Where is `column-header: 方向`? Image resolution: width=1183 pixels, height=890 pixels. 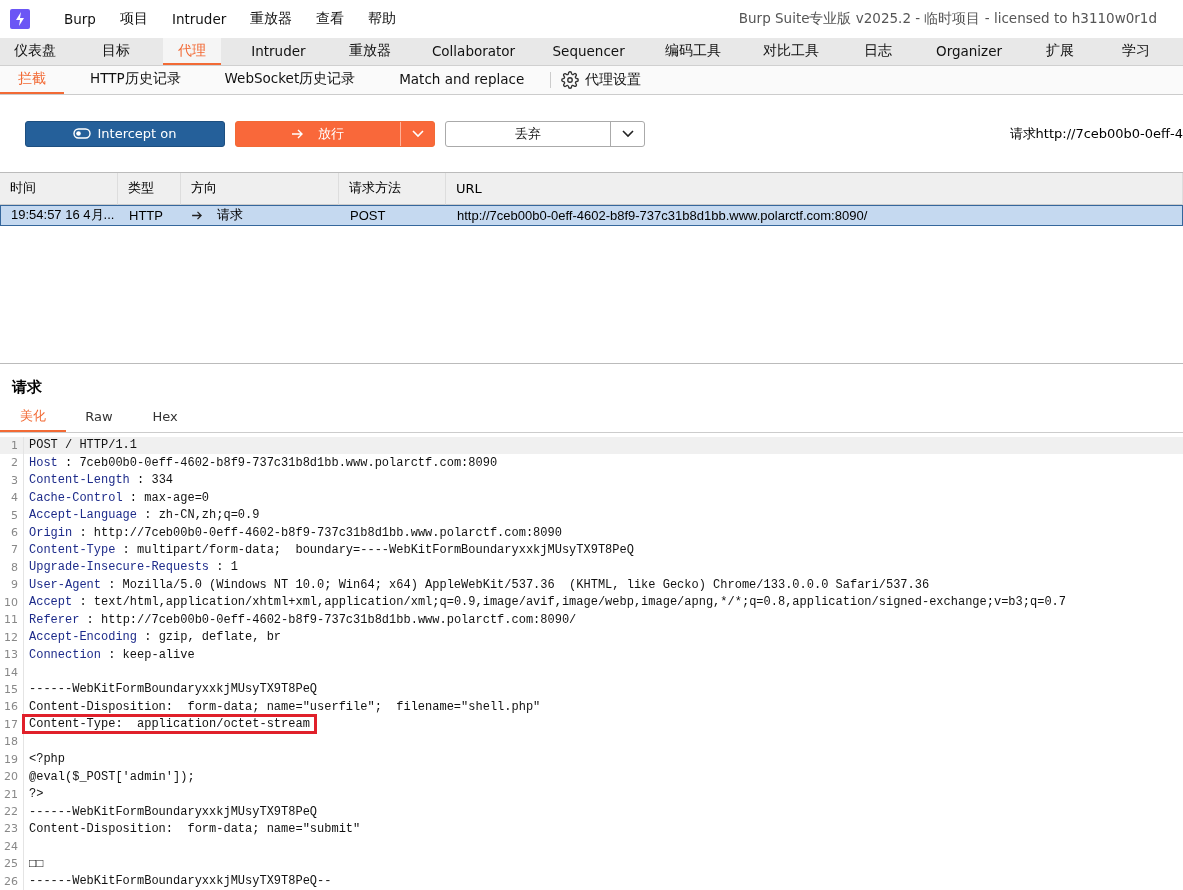 column-header: 方向 is located at coordinates (260, 188).